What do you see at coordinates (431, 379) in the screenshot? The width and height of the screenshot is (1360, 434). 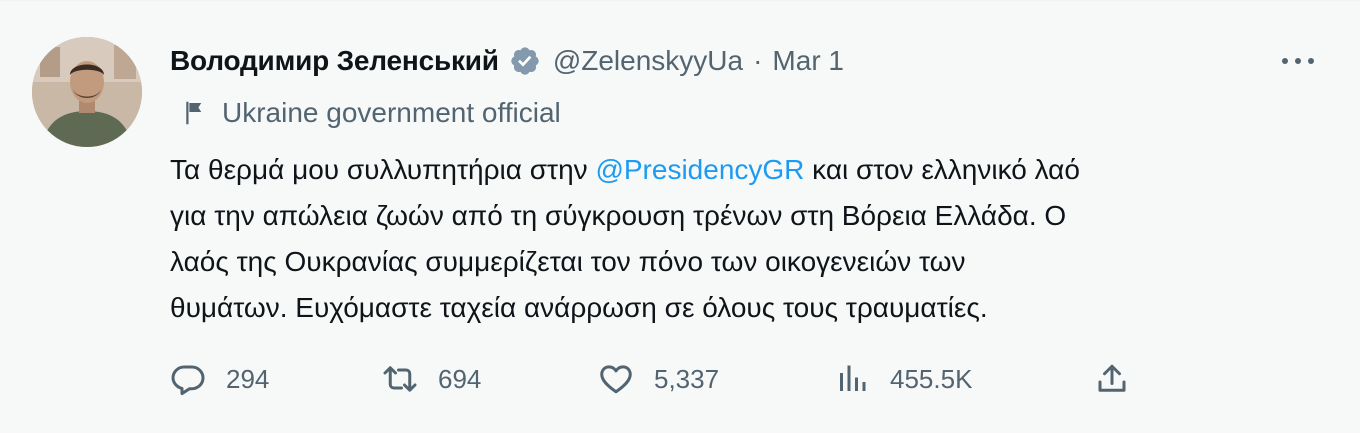 I see `retweet-button: 694` at bounding box center [431, 379].